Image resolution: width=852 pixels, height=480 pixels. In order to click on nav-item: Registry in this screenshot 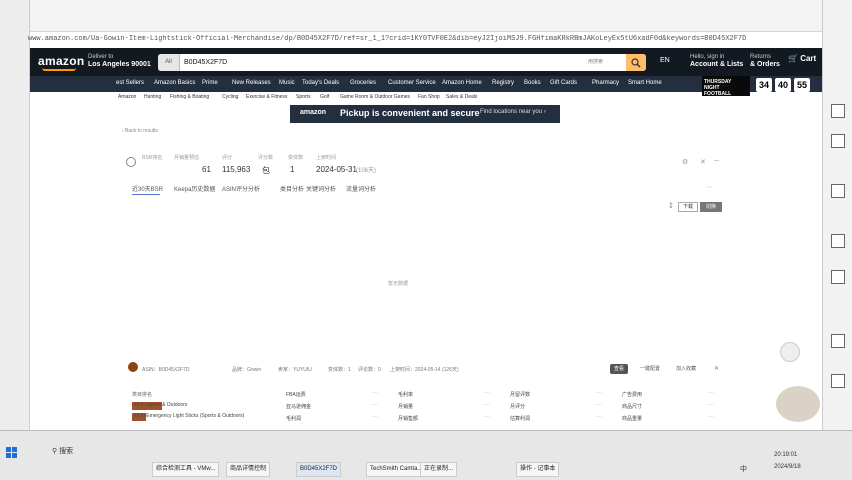, I will do `click(503, 83)`.